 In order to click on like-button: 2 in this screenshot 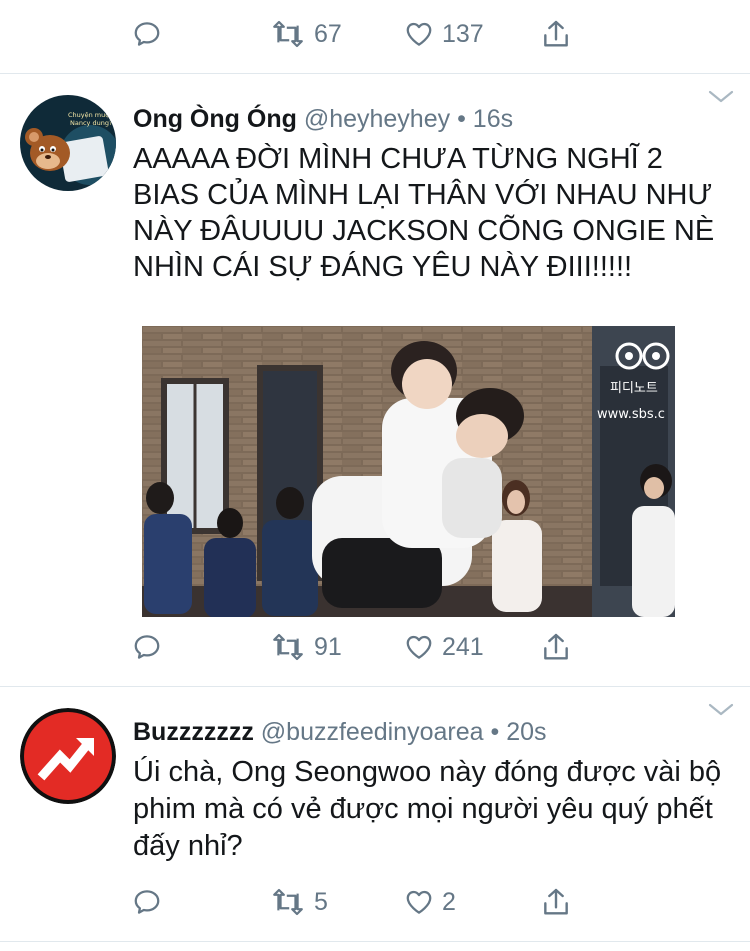, I will do `click(430, 902)`.